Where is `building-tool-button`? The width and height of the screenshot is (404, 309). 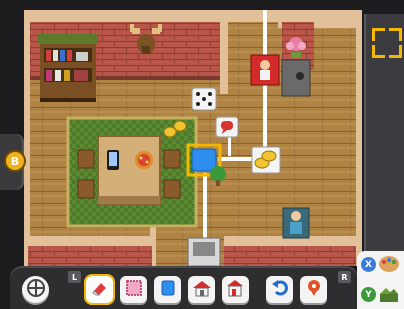 building-tool-button is located at coordinates (235, 289).